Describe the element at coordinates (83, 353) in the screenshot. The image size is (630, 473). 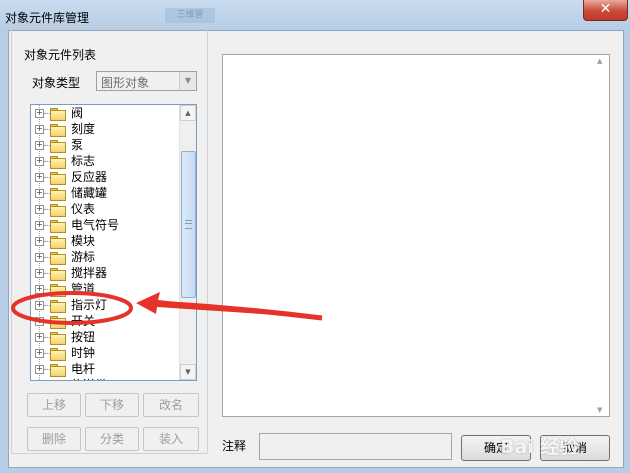
I see `tree-item-label: 时钟` at that location.